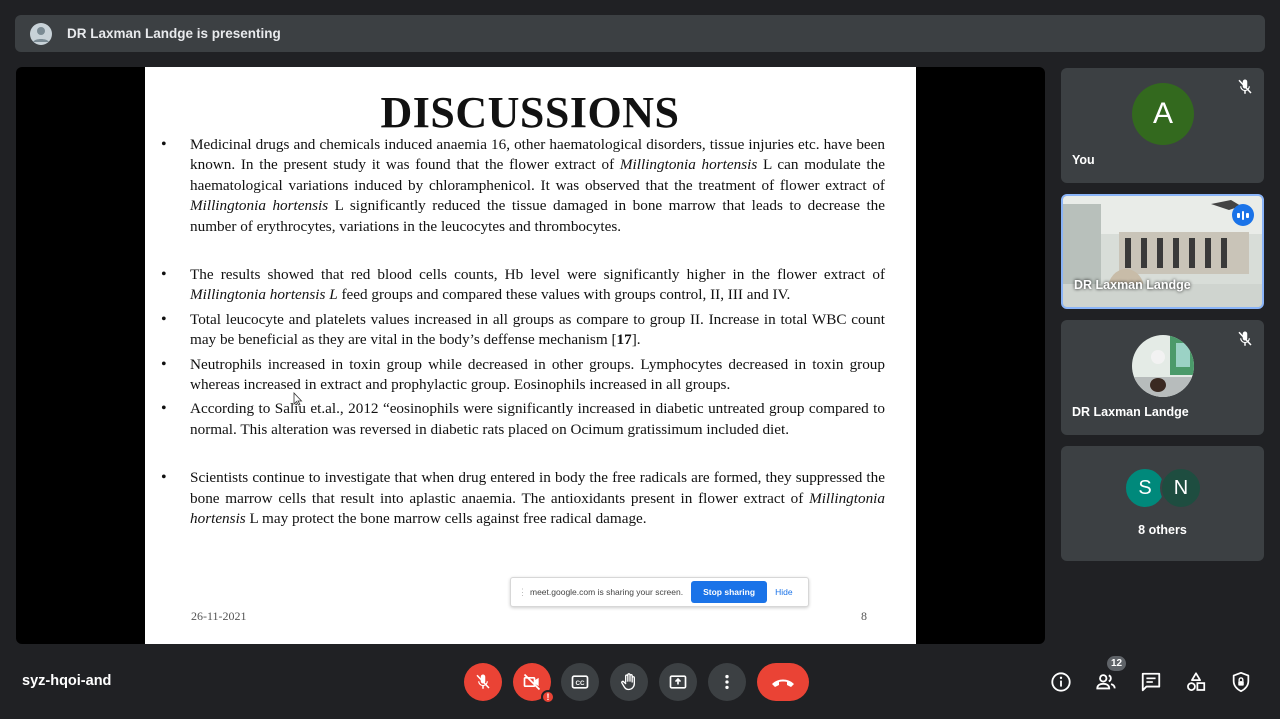  What do you see at coordinates (219, 616) in the screenshot?
I see `slide-footer-date: 26-11-2021` at bounding box center [219, 616].